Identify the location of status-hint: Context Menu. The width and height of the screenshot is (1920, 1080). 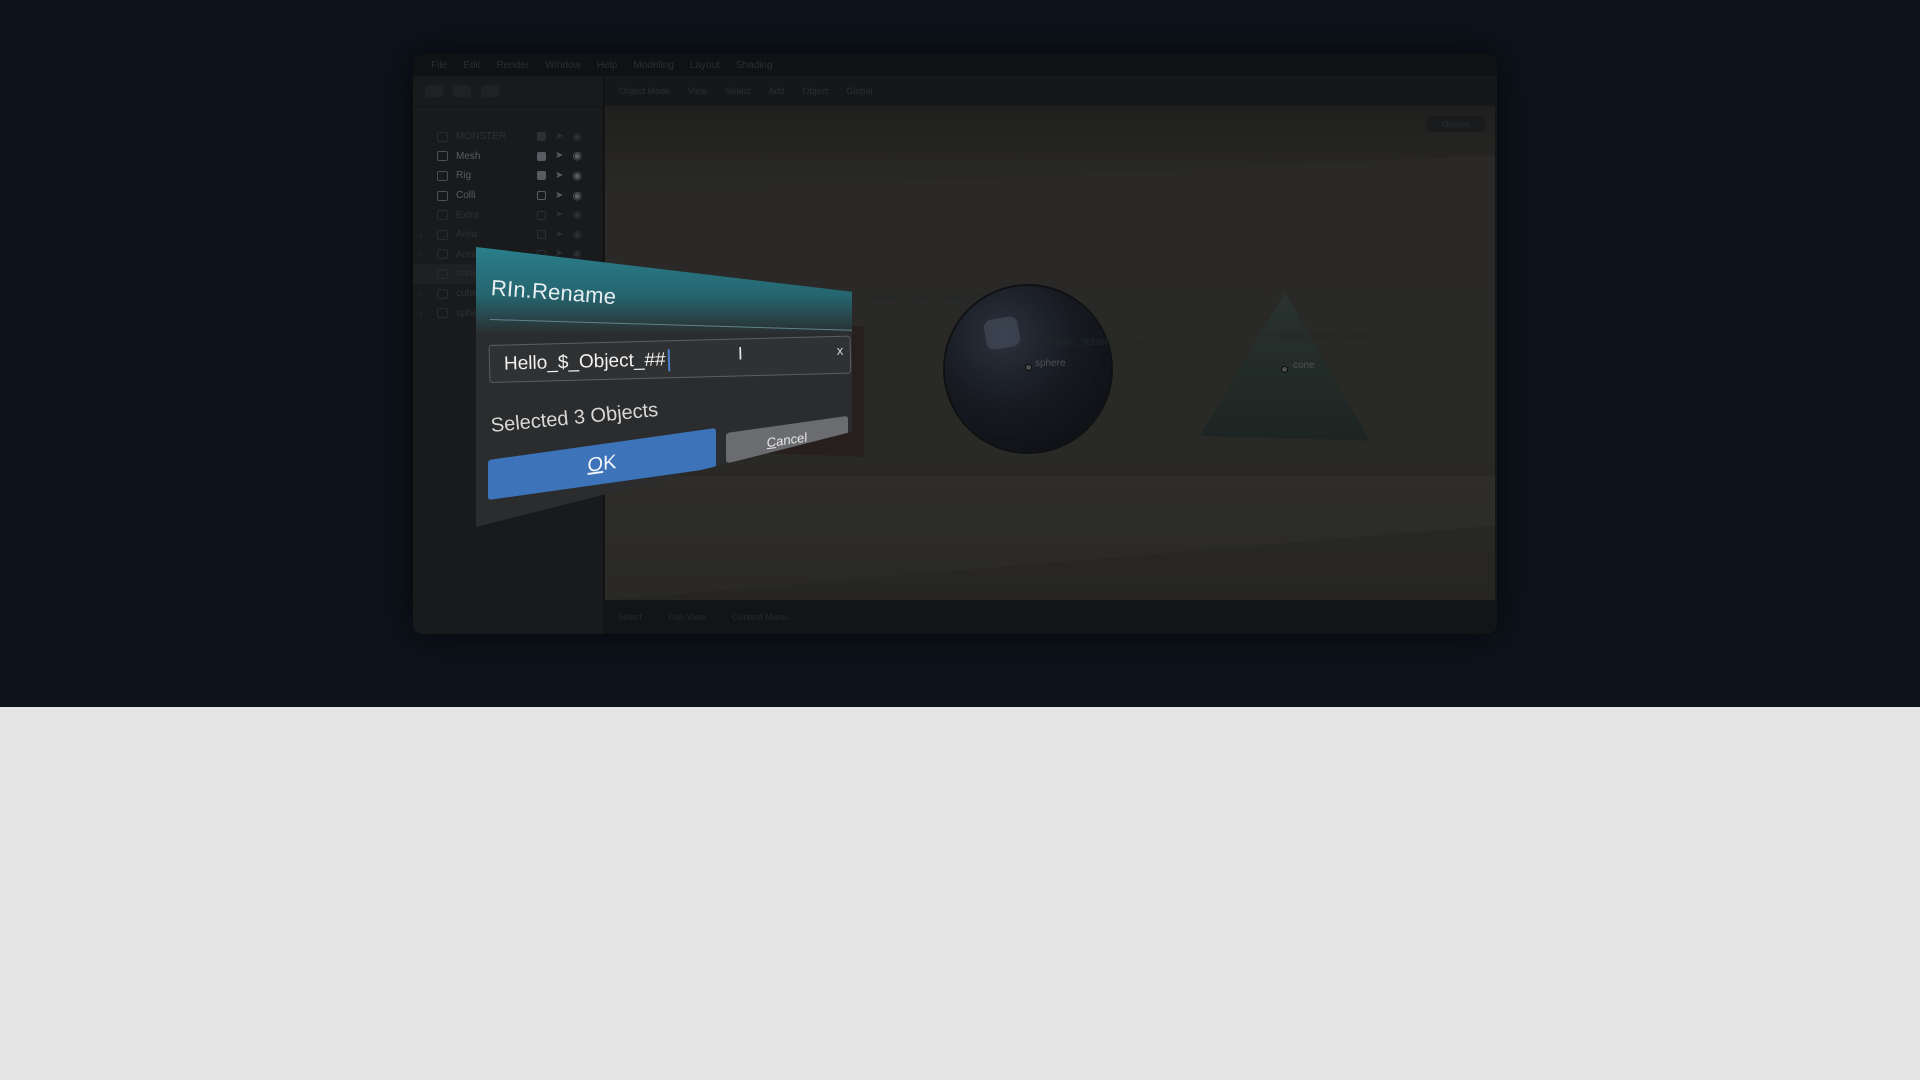
(759, 617).